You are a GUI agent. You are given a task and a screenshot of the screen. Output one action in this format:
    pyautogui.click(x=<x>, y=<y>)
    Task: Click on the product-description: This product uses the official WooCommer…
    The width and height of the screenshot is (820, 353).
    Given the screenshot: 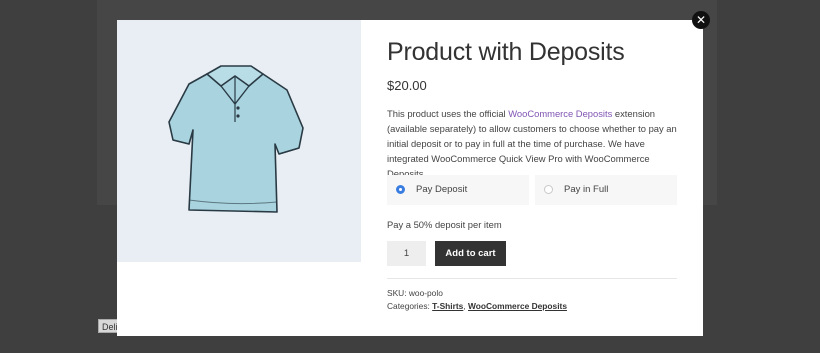 What is the action you would take?
    pyautogui.click(x=534, y=143)
    